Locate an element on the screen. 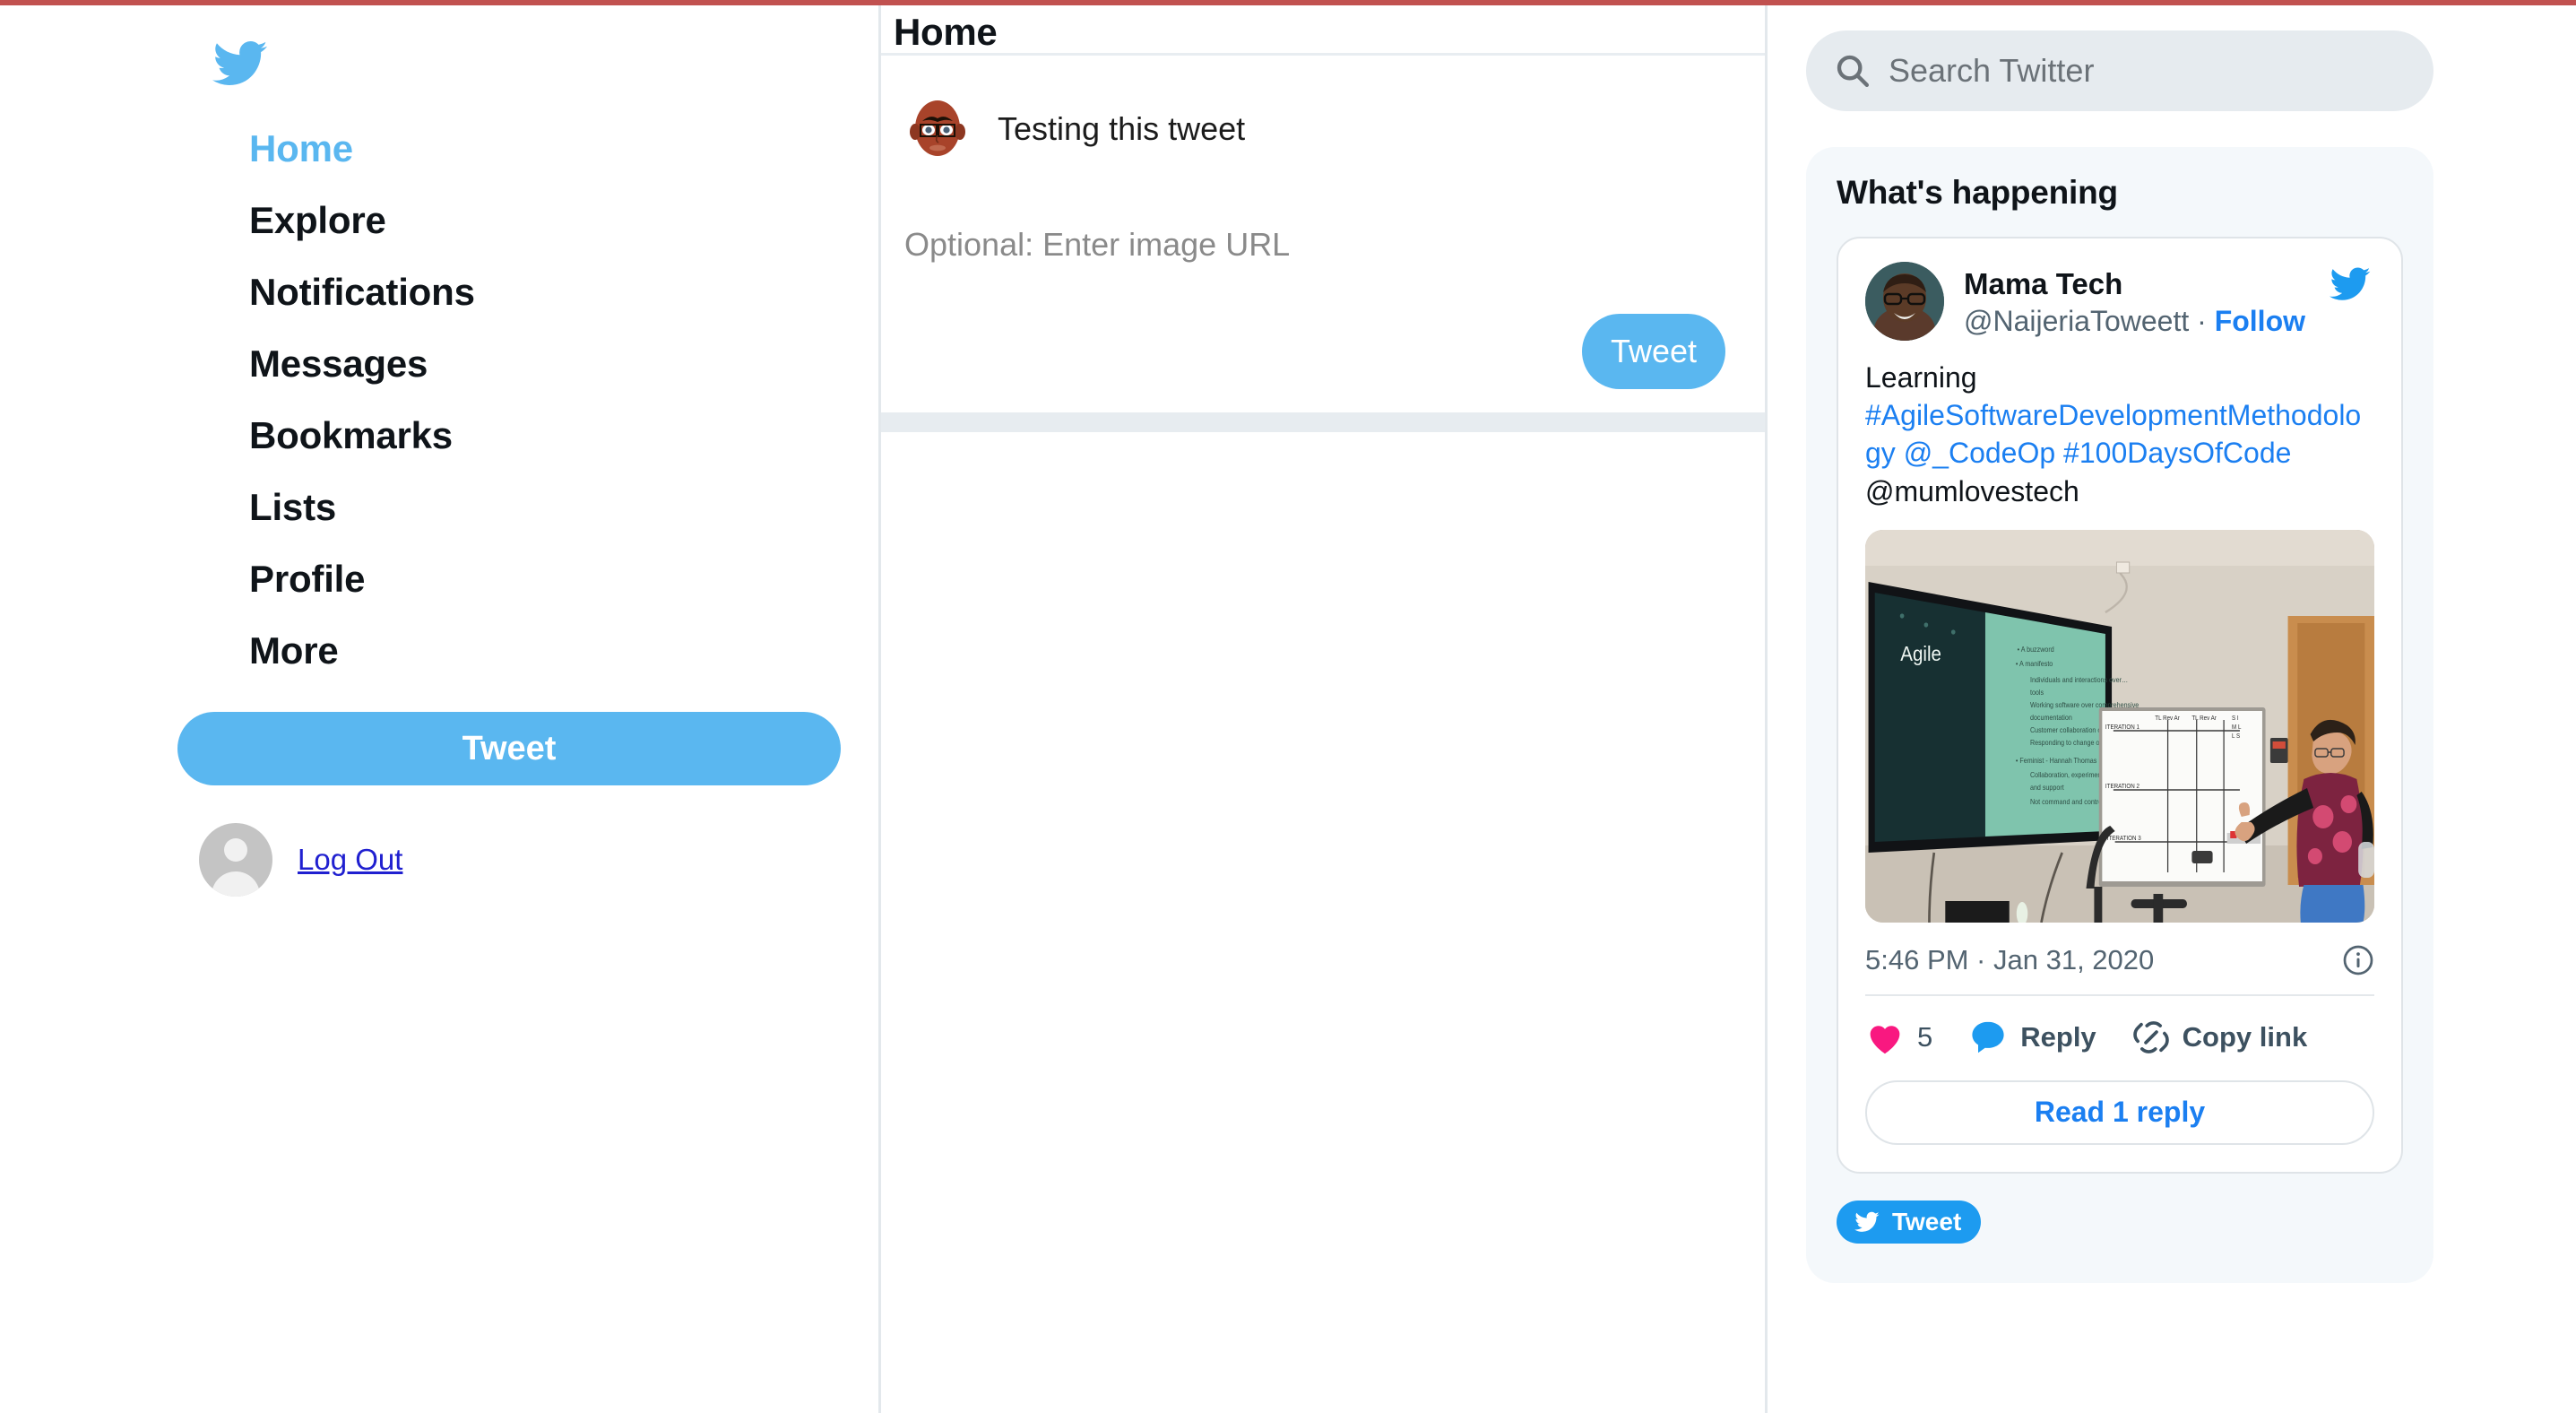 The image size is (2576, 1413). svg-text: L S is located at coordinates (2236, 736).